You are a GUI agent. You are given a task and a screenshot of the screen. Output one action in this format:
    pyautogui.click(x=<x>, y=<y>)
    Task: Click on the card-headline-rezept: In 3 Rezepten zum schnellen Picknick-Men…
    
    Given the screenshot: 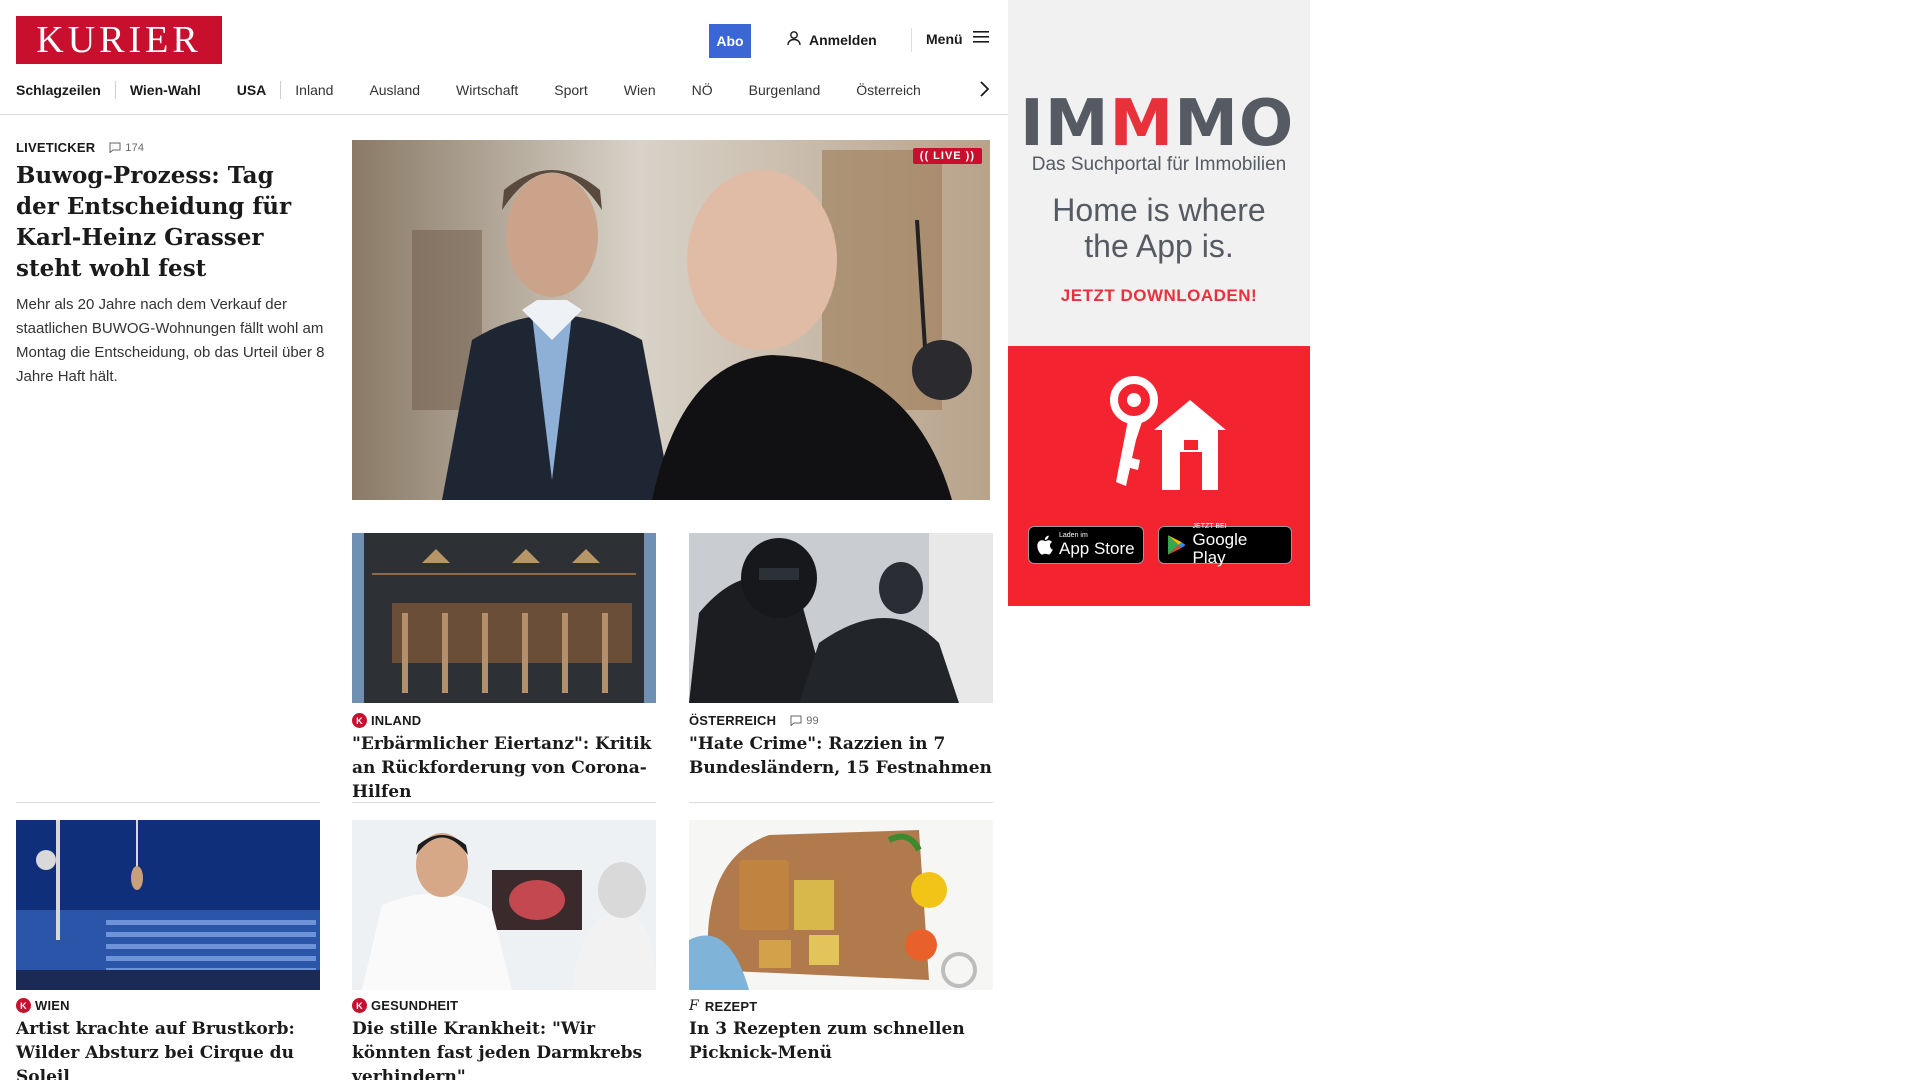 What is the action you would take?
    pyautogui.click(x=844, y=1041)
    